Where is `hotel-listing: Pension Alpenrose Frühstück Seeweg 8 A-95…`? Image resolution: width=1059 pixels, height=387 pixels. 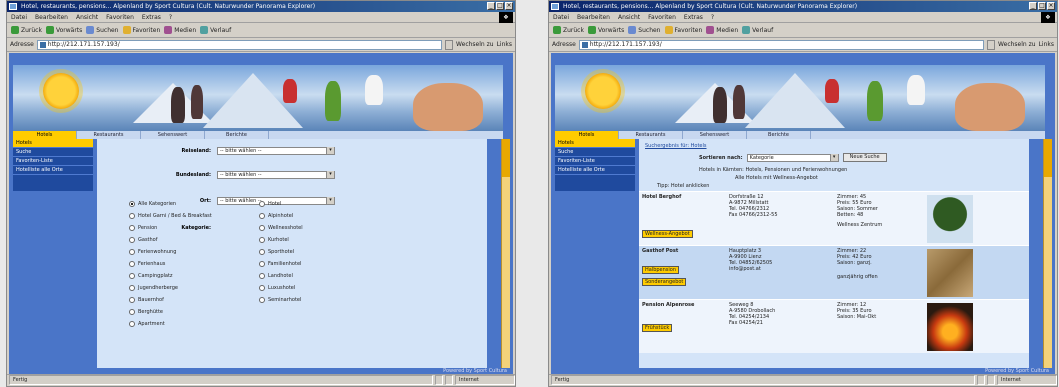
hotel-listing: Pension Alpenrose Frühstück Seeweg 8 A-95… is located at coordinates (834, 326).